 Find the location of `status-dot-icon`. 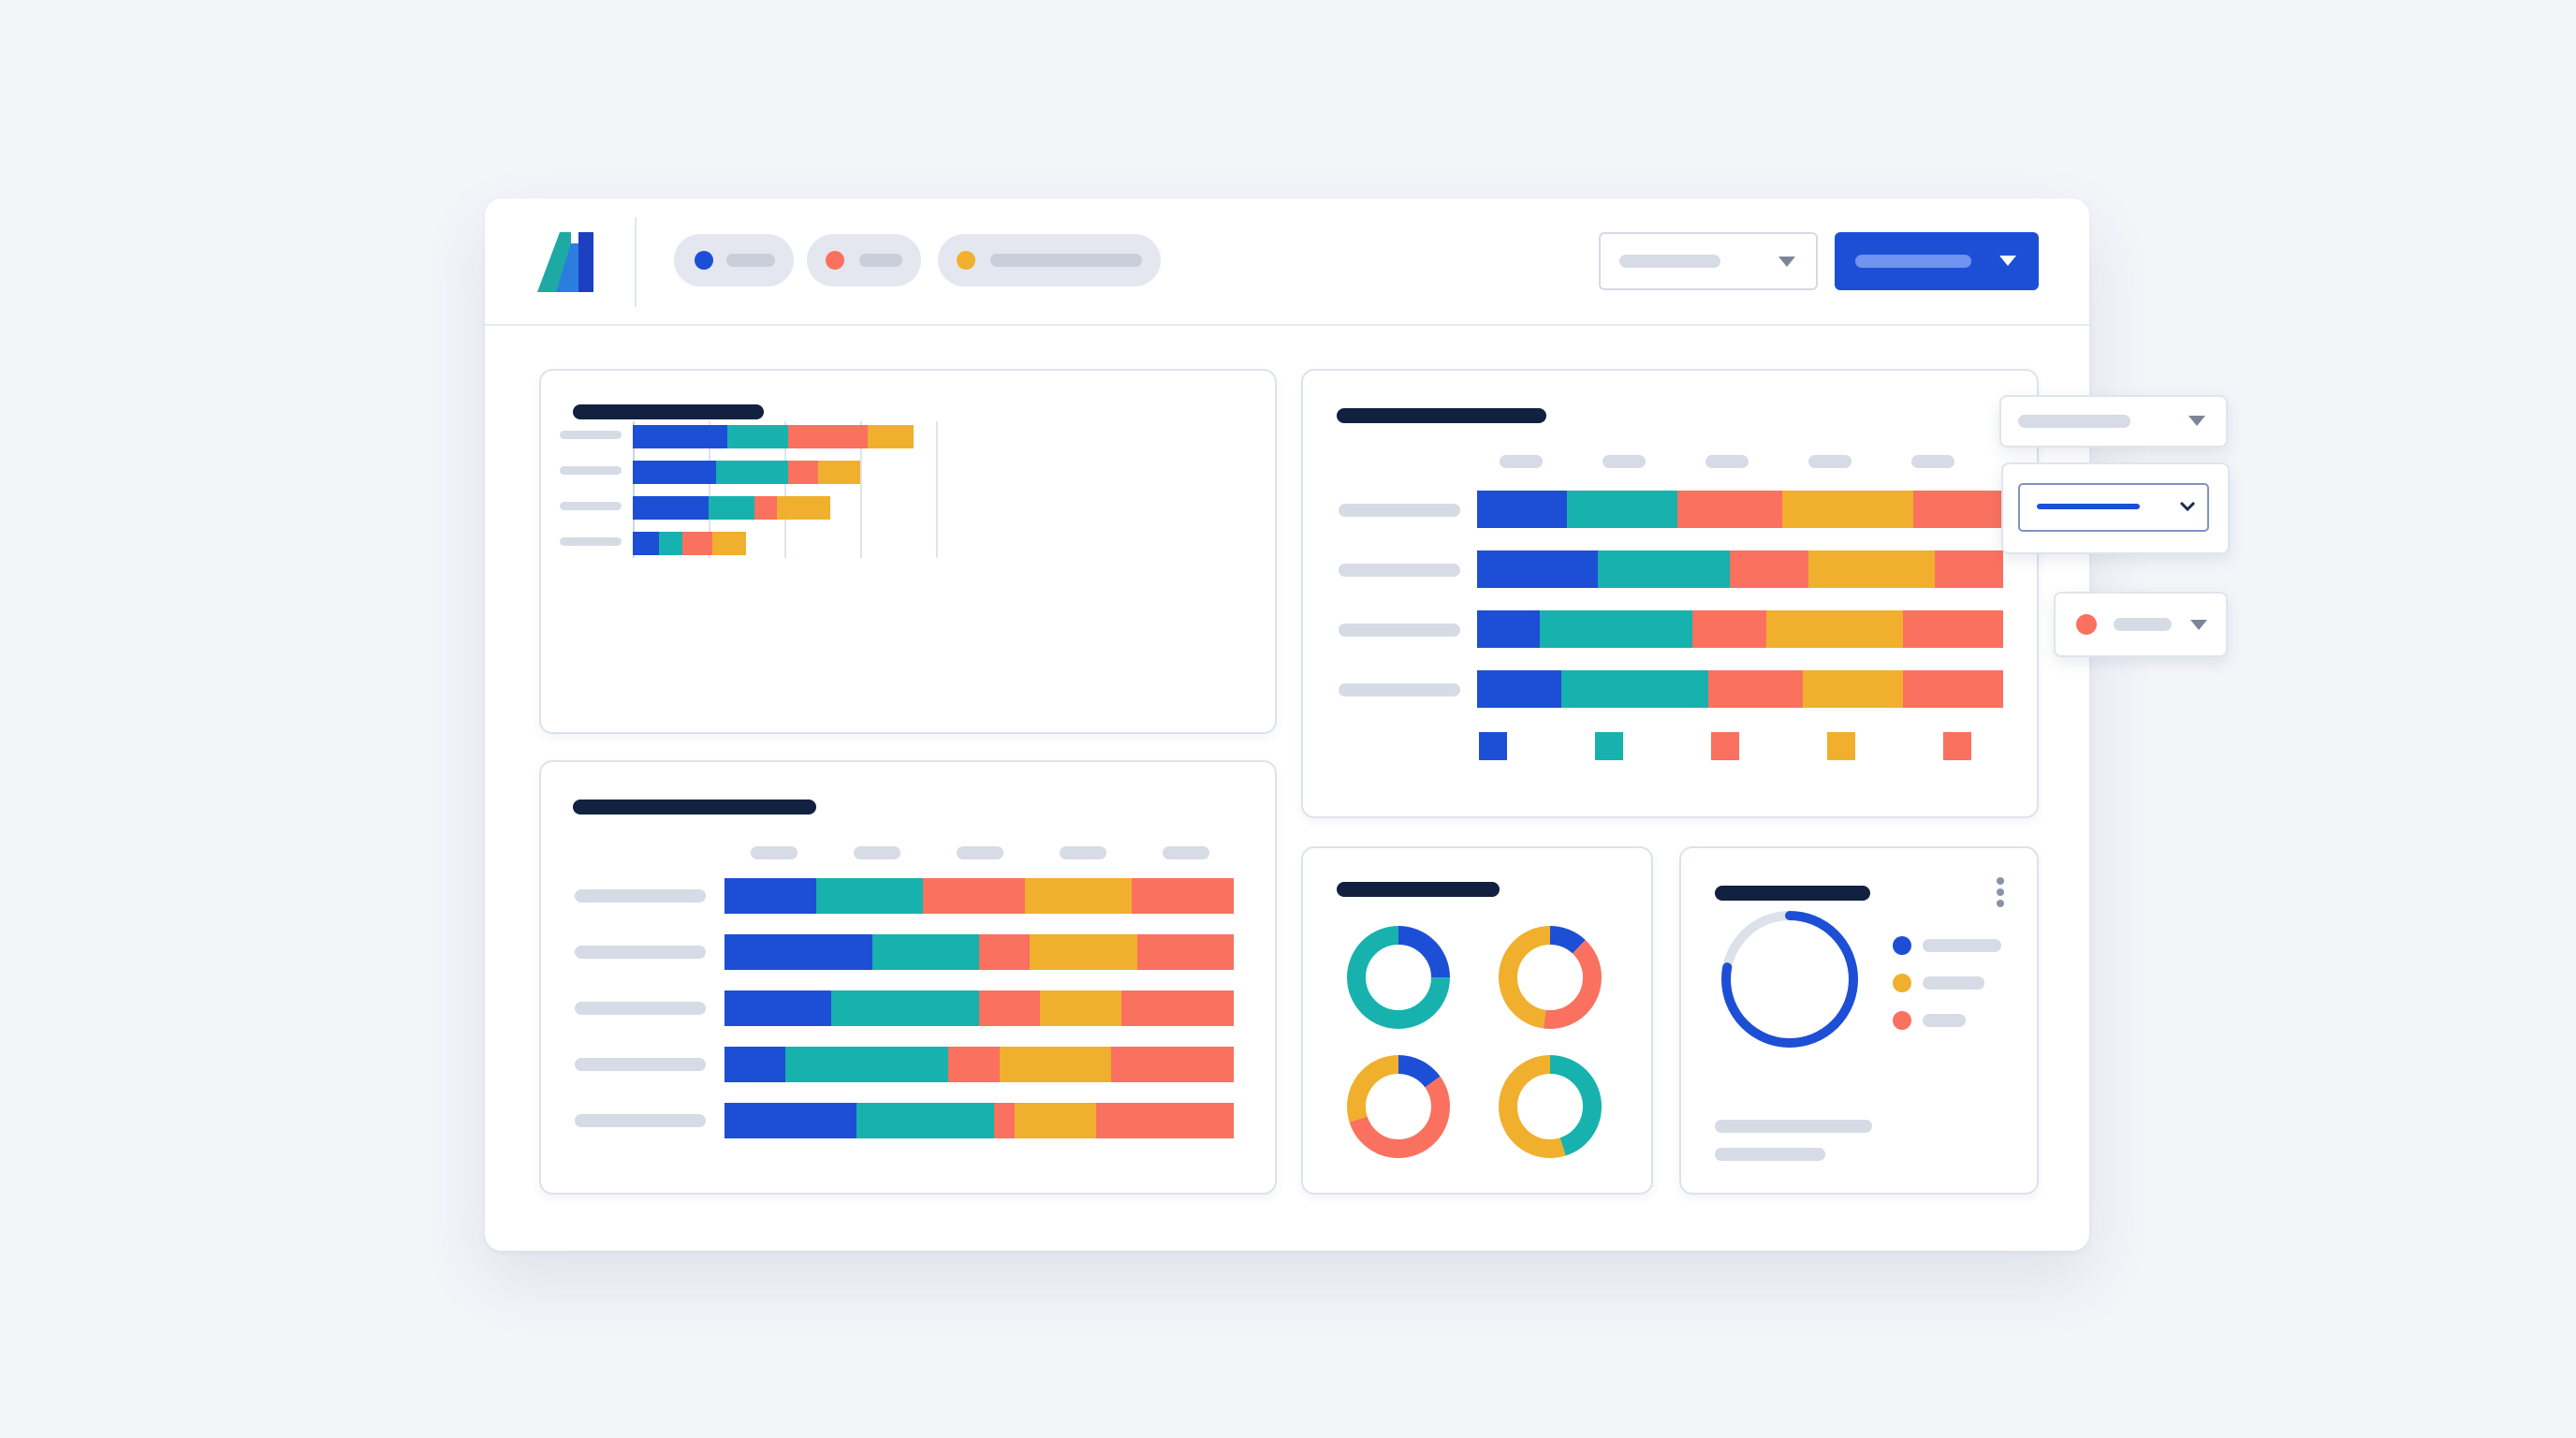

status-dot-icon is located at coordinates (2086, 624).